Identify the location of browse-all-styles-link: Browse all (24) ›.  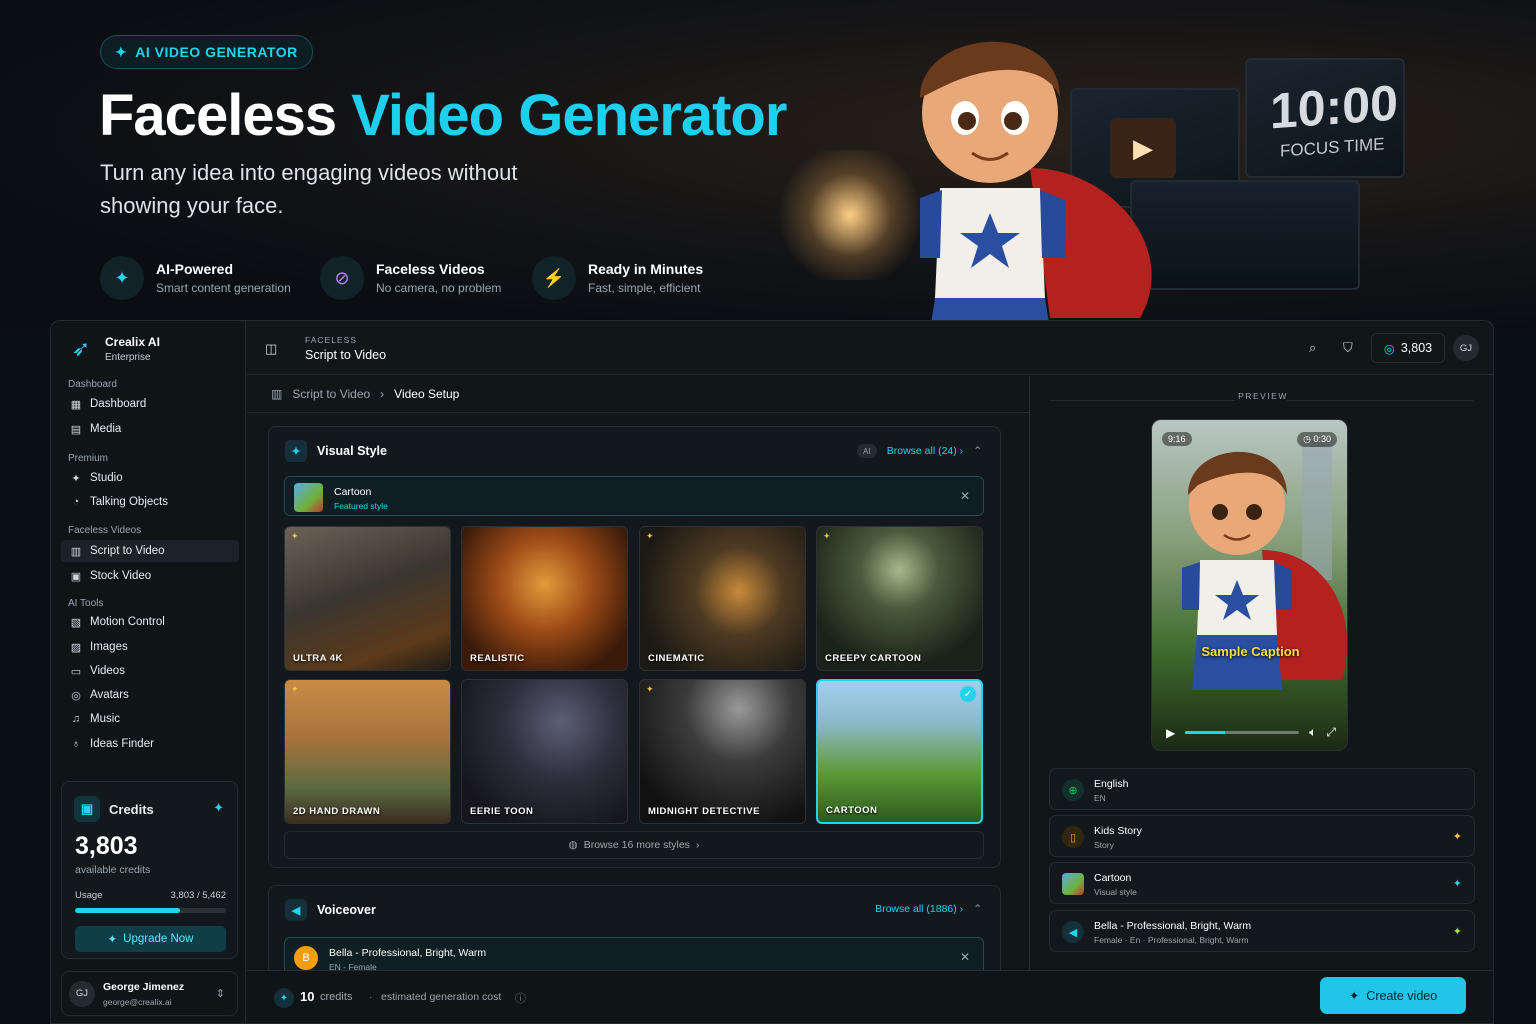
(925, 451).